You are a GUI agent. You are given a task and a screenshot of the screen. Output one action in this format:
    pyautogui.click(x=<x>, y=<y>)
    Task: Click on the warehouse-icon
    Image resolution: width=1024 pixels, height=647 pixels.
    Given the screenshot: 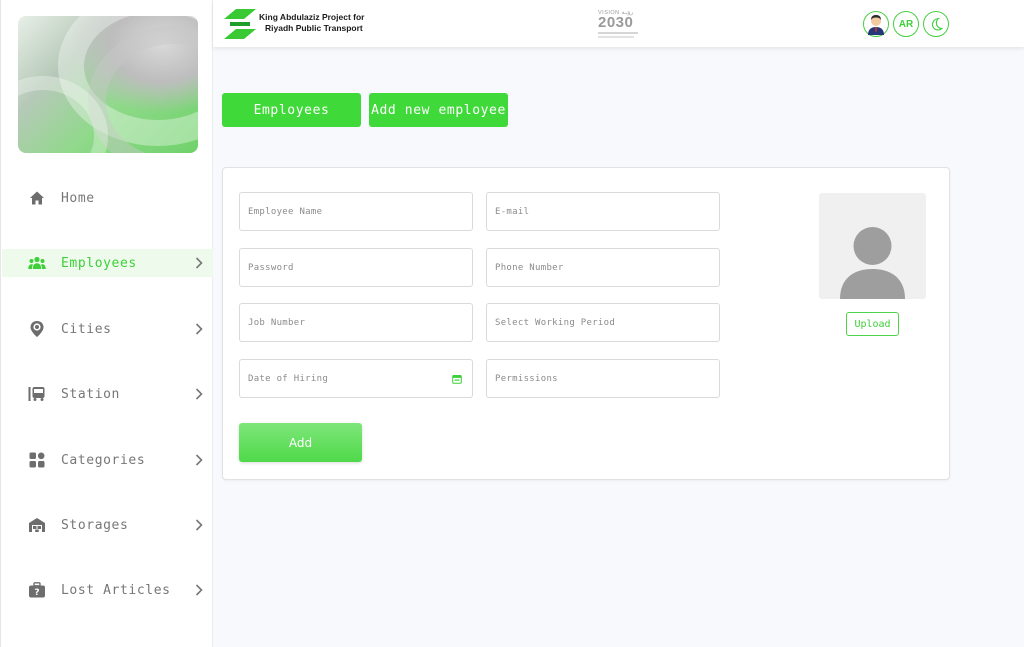 What is the action you would take?
    pyautogui.click(x=37, y=525)
    